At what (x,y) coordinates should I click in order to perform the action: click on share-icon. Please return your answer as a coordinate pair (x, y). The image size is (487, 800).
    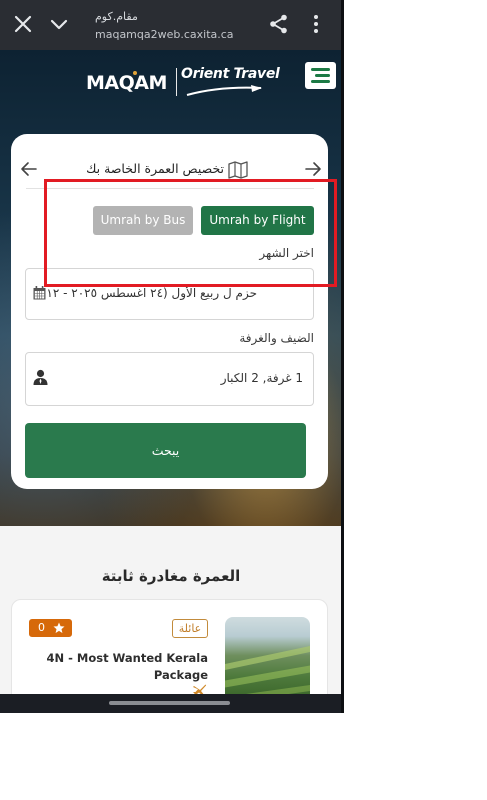
    Looking at the image, I should click on (279, 24).